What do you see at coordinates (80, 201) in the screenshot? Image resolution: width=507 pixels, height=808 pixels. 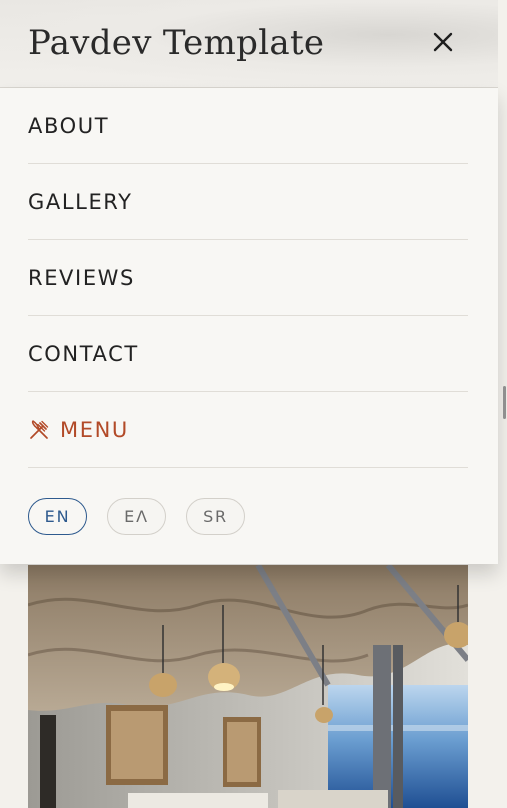 I see `nav-item-label: GALLERY` at bounding box center [80, 201].